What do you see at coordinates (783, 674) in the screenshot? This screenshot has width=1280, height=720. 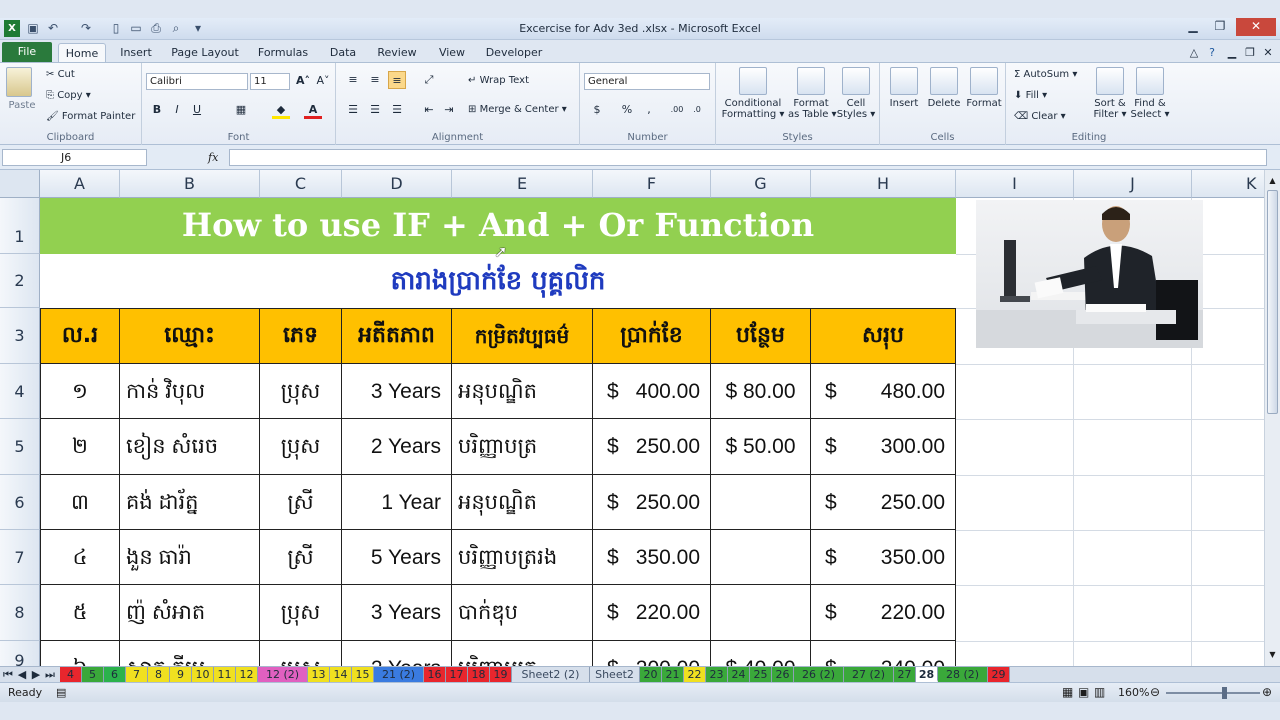 I see `sheet-tab: 26` at bounding box center [783, 674].